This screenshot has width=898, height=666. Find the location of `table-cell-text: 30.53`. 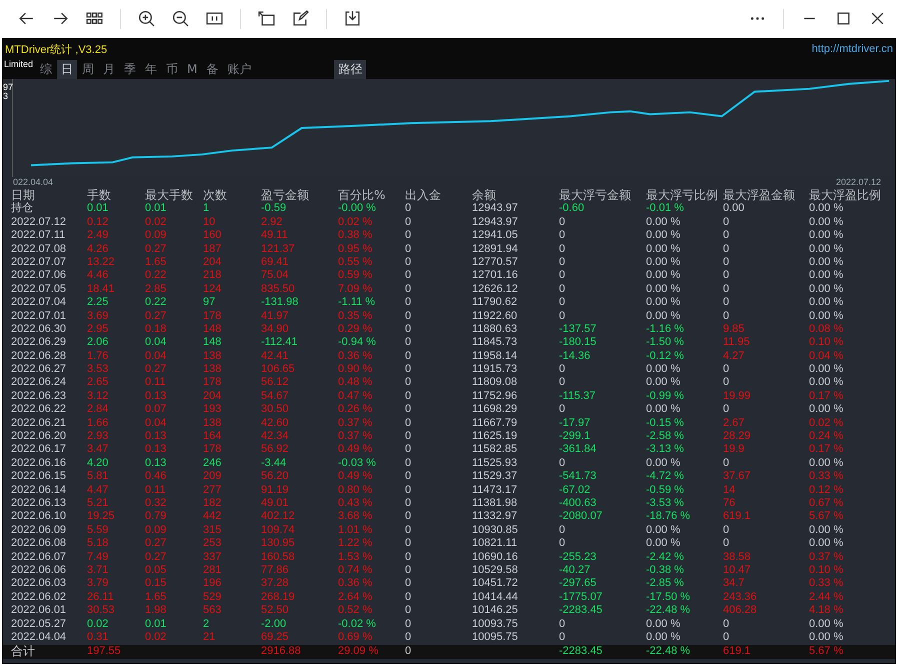

table-cell-text: 30.53 is located at coordinates (101, 611).